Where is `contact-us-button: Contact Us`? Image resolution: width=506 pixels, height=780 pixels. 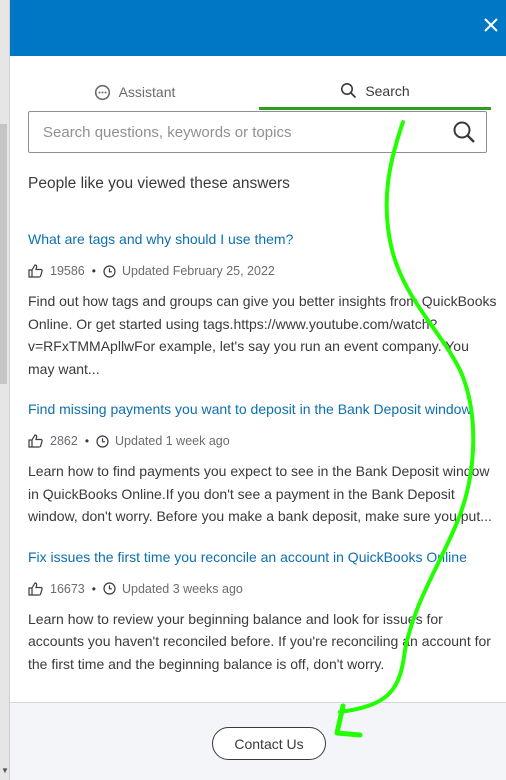
contact-us-button: Contact Us is located at coordinates (269, 743).